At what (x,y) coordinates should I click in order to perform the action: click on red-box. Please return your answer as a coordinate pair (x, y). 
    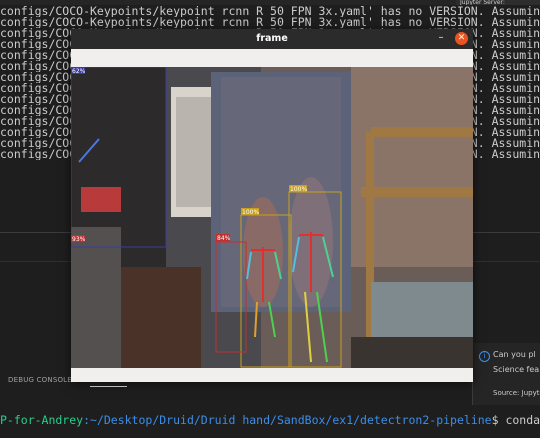
    Looking at the image, I should click on (101, 199).